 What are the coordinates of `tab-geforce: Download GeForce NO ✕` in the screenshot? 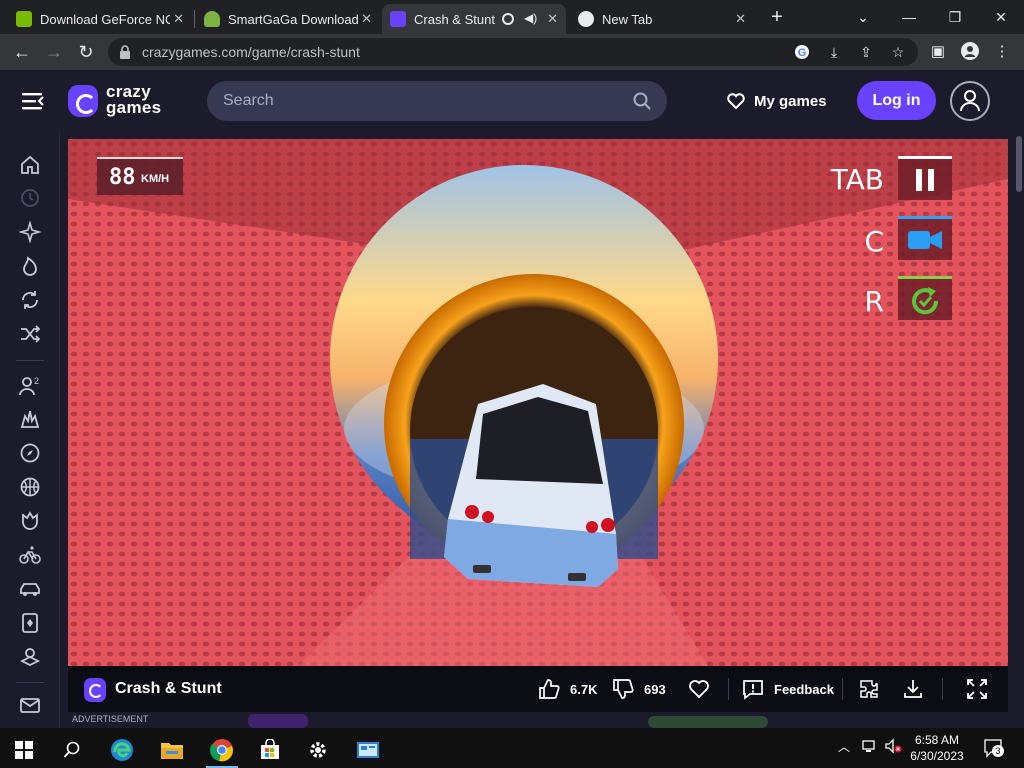 It's located at (100, 19).